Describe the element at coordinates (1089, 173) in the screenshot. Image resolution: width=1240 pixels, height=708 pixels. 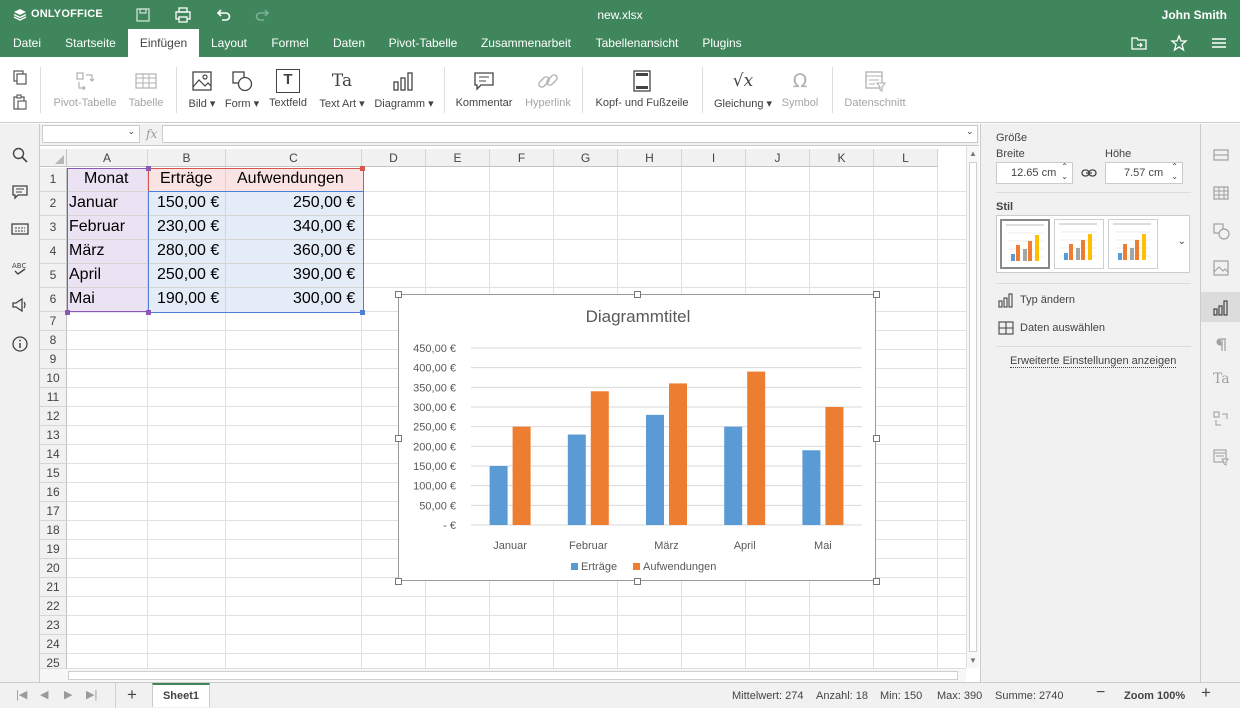
I see `aspect-ratio-link-icon` at that location.